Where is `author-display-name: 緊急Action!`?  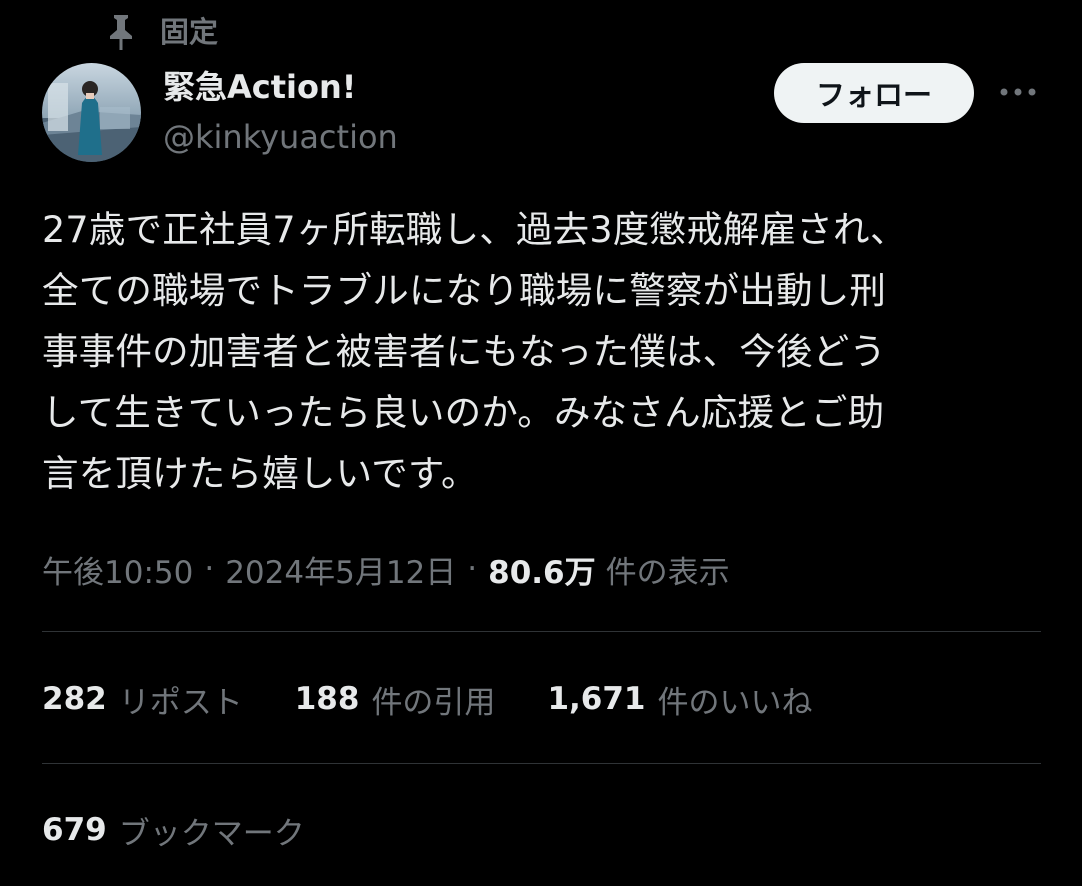
author-display-name: 緊急Action! is located at coordinates (259, 87).